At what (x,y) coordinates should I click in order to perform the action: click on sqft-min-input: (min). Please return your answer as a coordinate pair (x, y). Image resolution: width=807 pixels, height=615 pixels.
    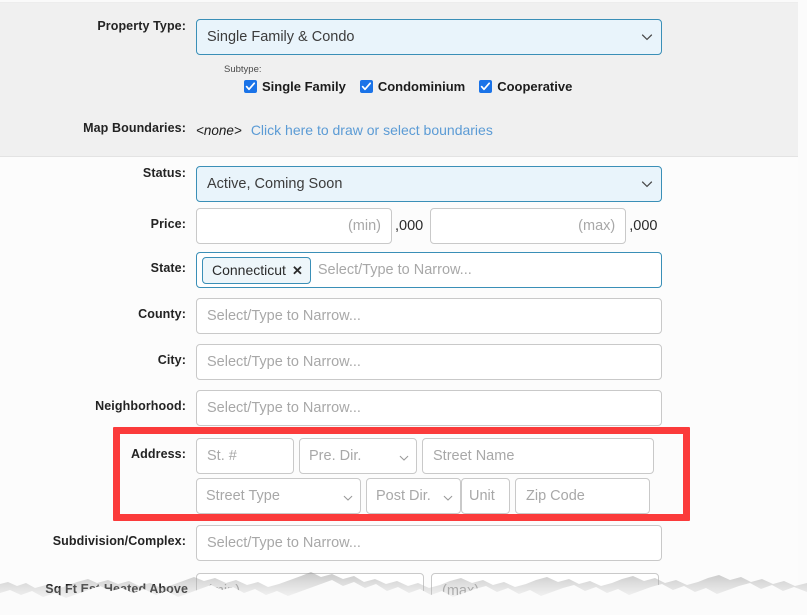
    Looking at the image, I should click on (310, 591).